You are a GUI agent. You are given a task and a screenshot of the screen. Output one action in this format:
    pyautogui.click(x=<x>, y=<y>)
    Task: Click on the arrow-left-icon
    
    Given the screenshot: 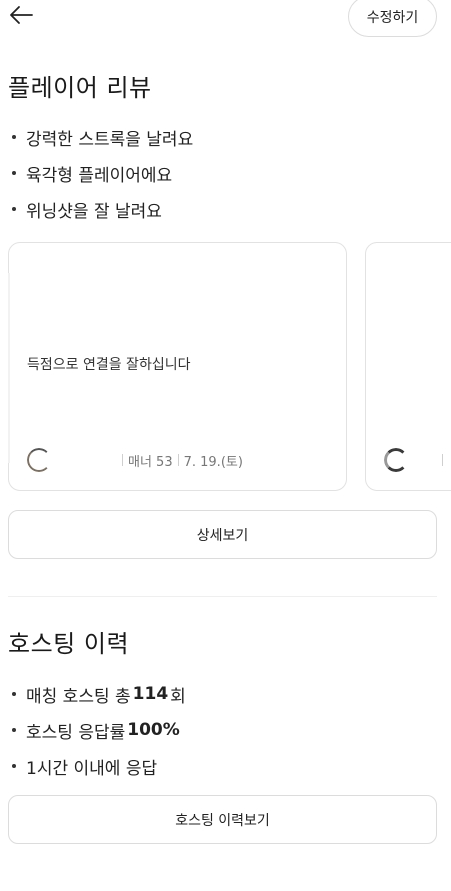 What is the action you would take?
    pyautogui.click(x=21, y=15)
    